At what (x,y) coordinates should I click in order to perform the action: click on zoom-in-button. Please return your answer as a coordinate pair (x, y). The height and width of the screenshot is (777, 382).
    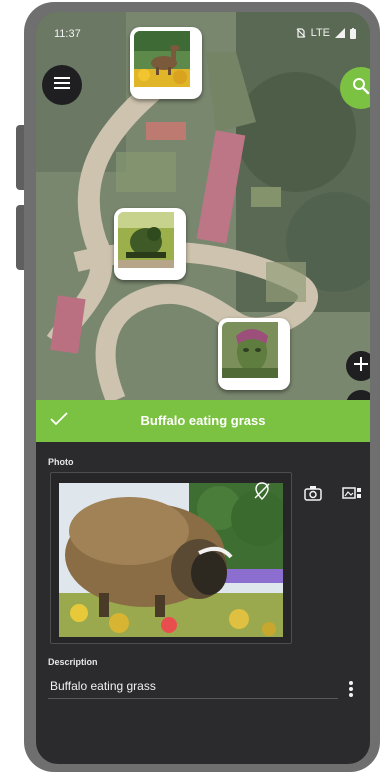
    Looking at the image, I should click on (358, 366).